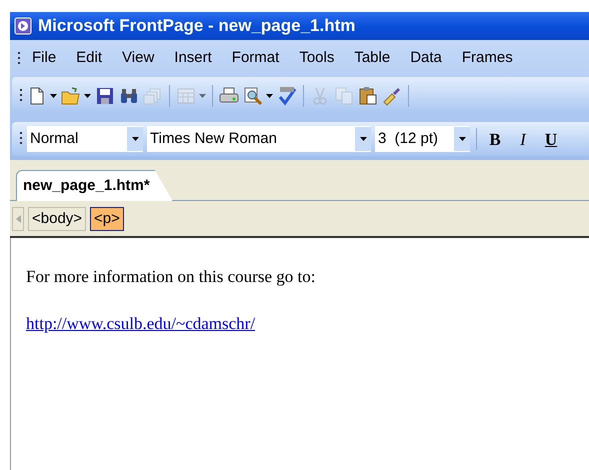  I want to click on menu-item: Edit, so click(89, 58).